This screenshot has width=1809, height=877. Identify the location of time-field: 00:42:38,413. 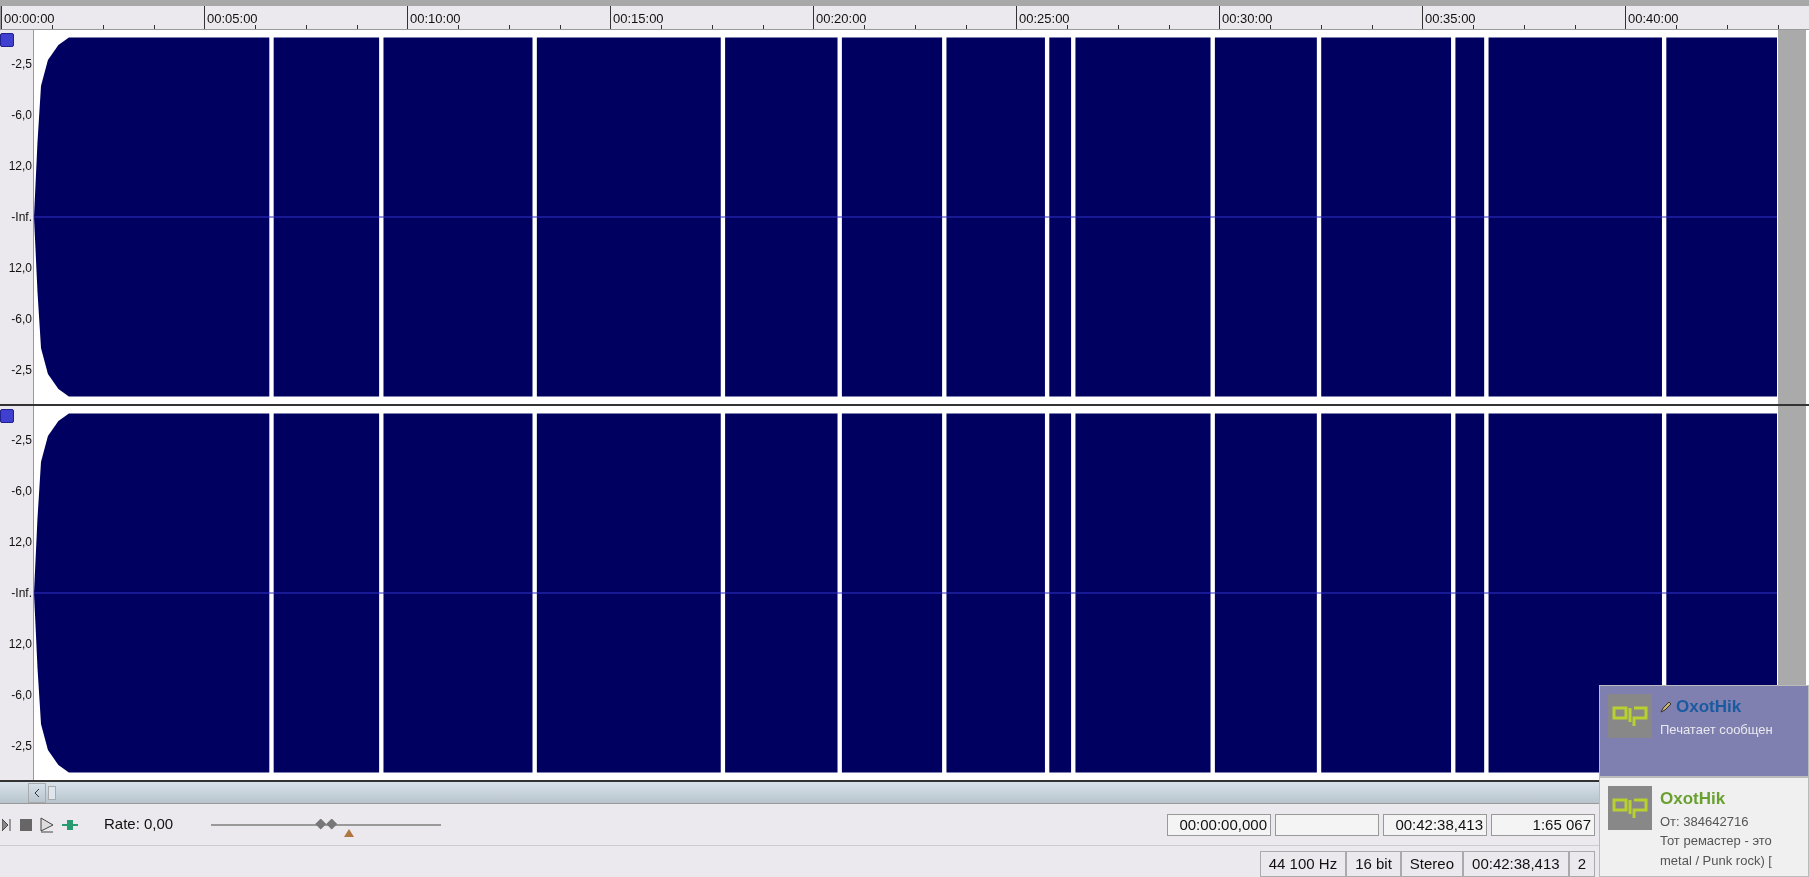
(1435, 824).